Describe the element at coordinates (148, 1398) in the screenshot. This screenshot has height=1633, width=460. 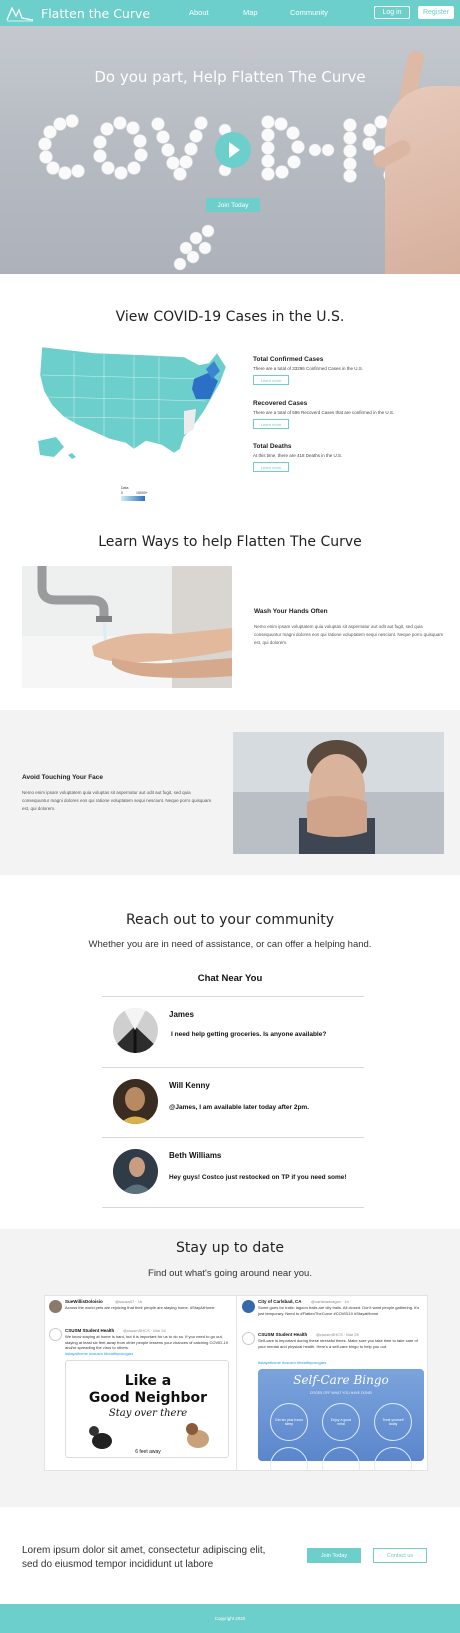
I see `poster-line2: Good Neighbor` at that location.